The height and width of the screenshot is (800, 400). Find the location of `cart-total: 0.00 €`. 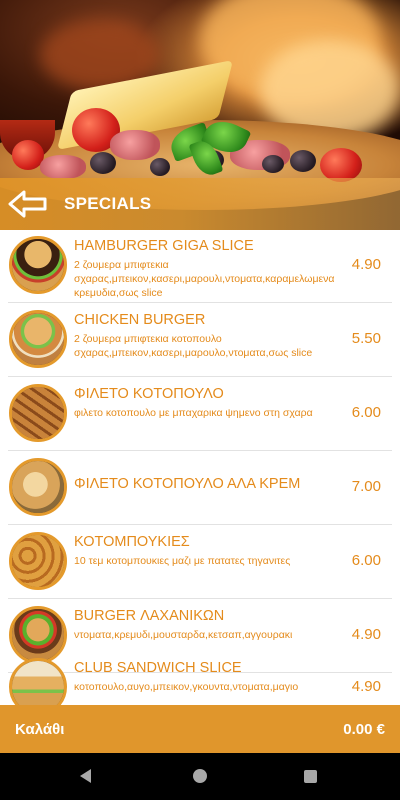

cart-total: 0.00 € is located at coordinates (364, 729).